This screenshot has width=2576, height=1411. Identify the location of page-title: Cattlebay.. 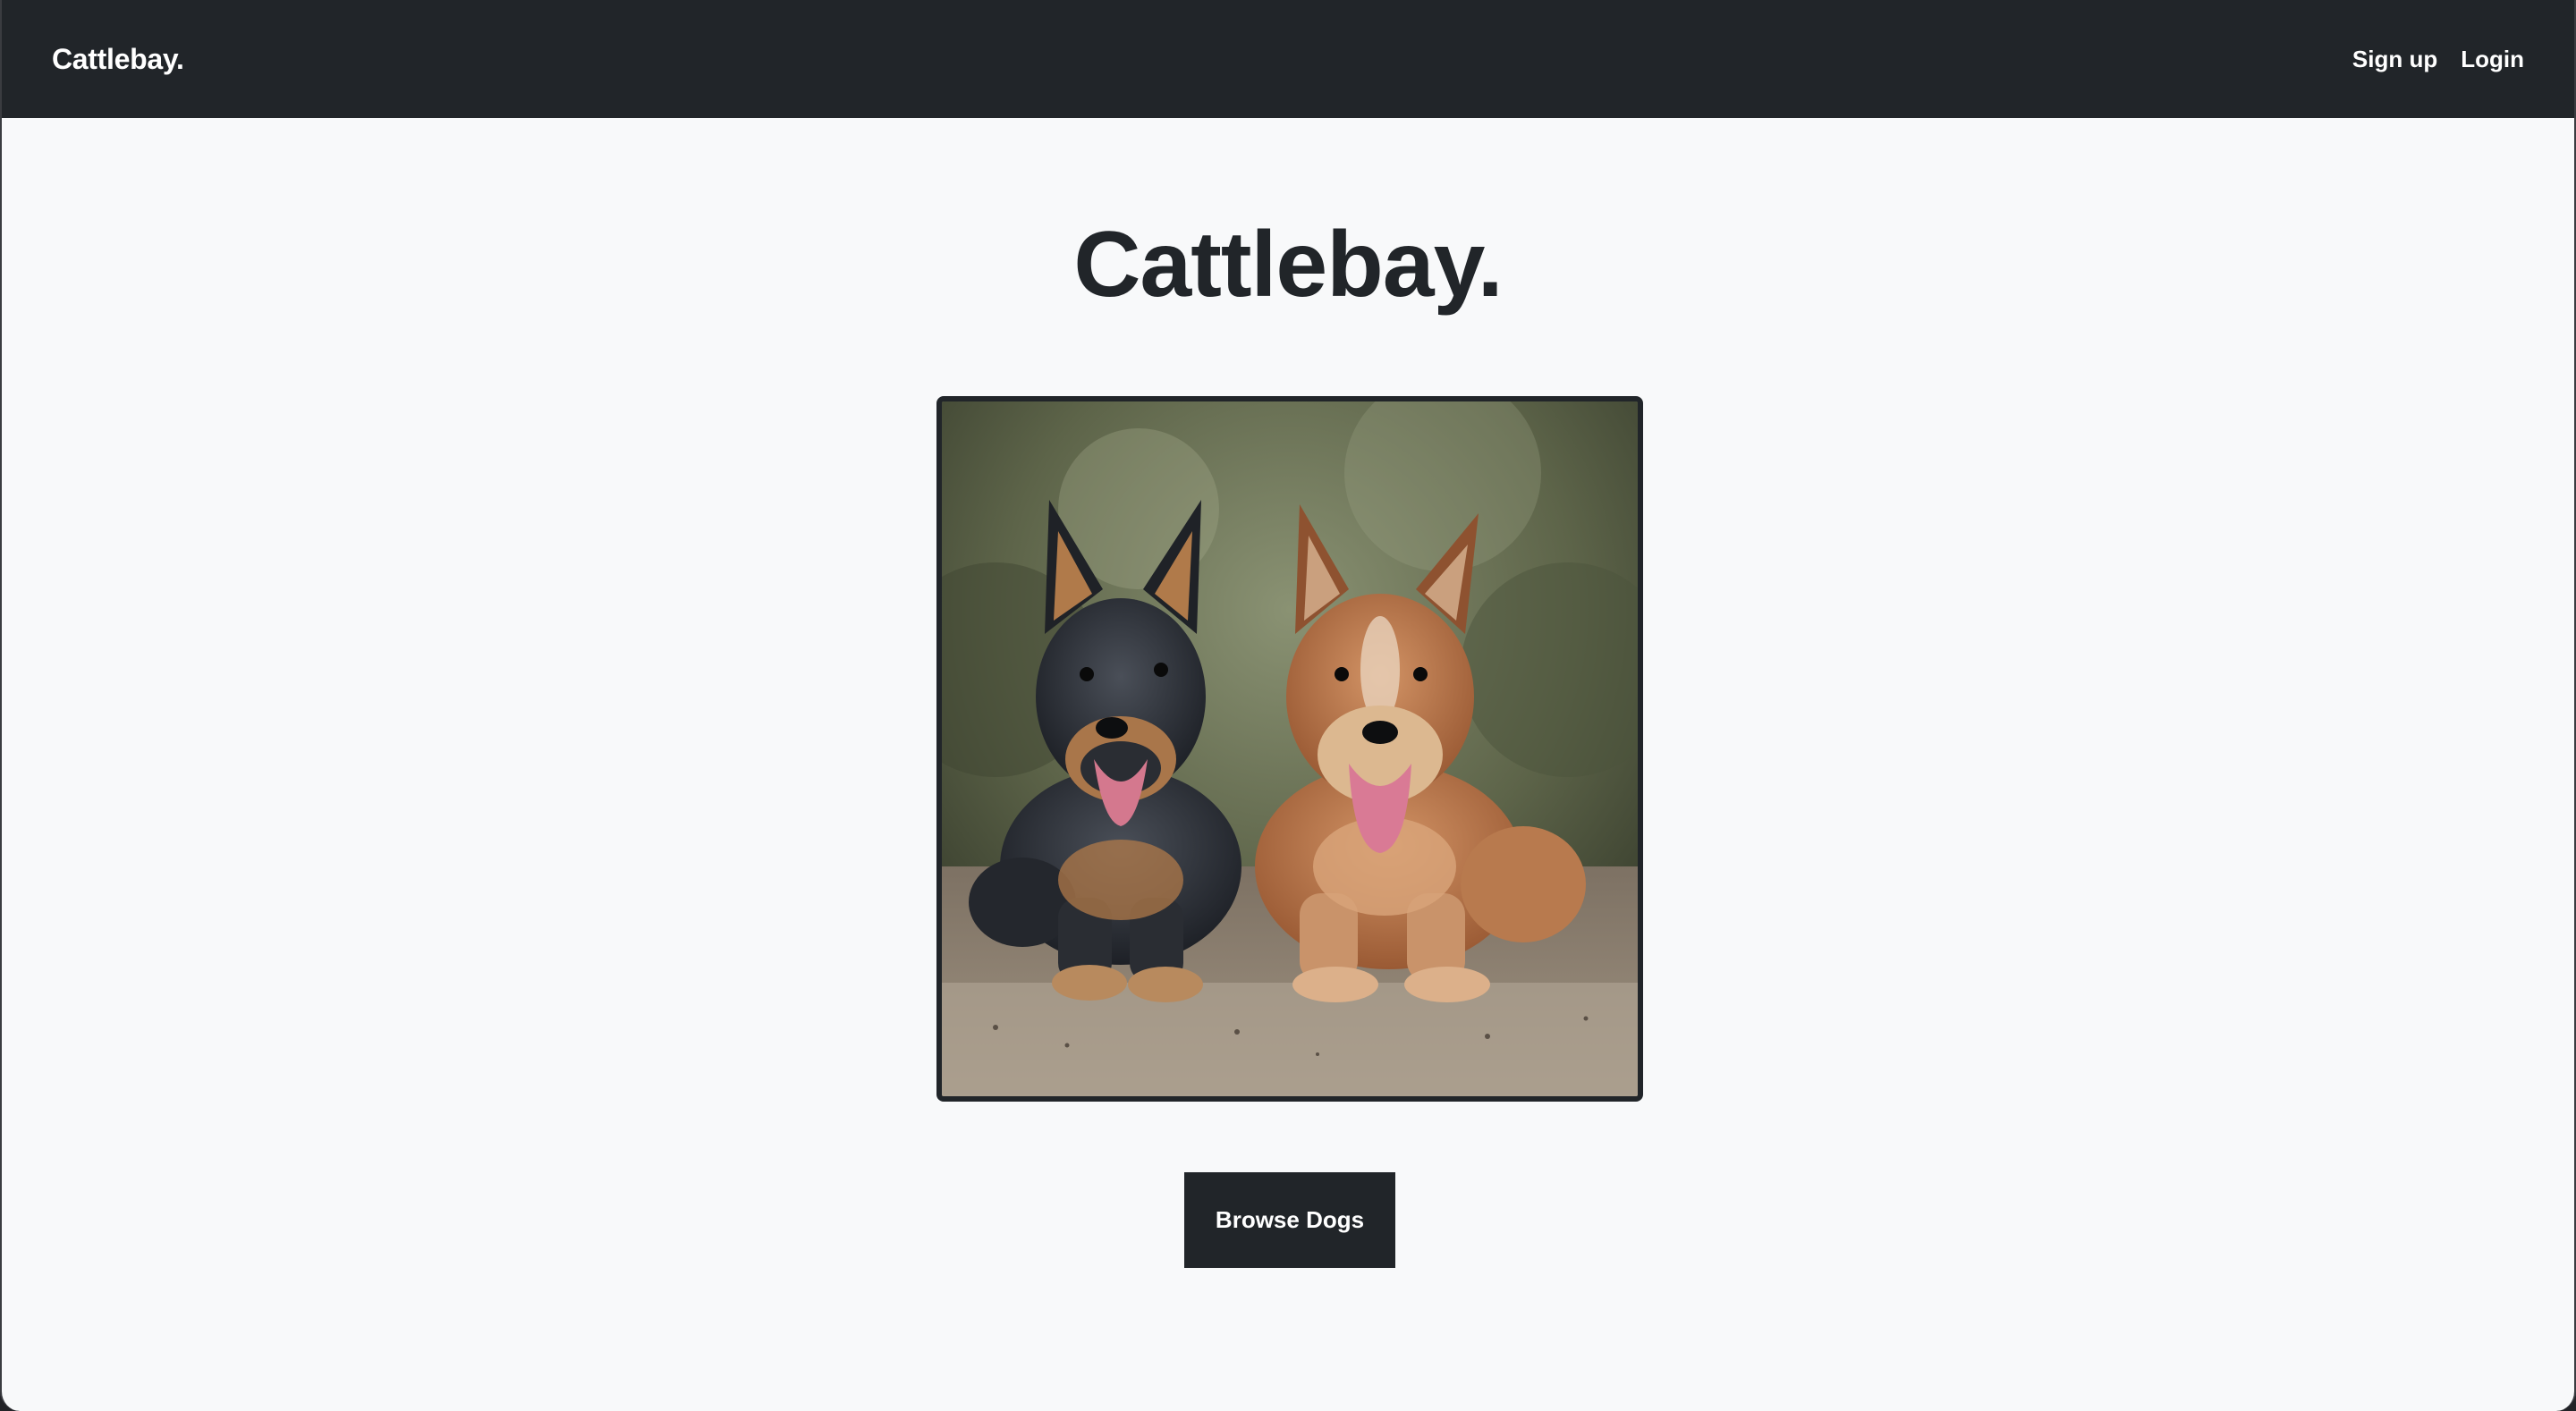
(1288, 265).